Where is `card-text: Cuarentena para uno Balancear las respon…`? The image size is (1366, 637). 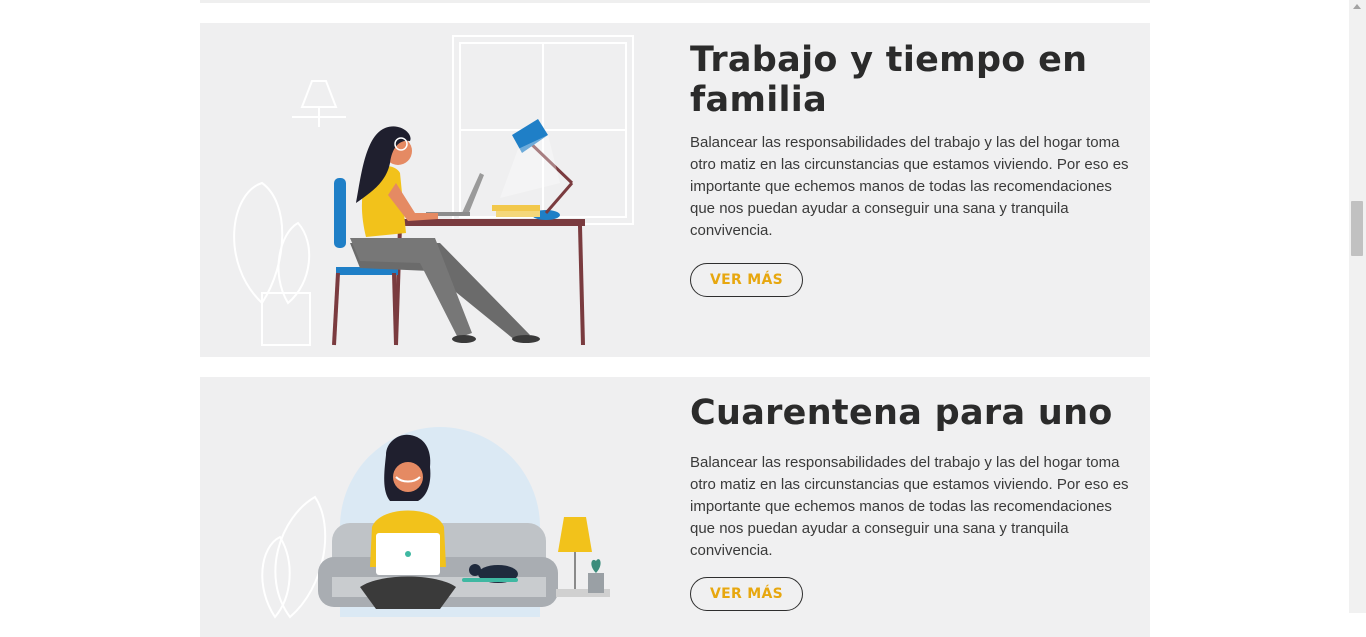
card-text: Cuarentena para uno Balancear las respon… is located at coordinates (910, 494).